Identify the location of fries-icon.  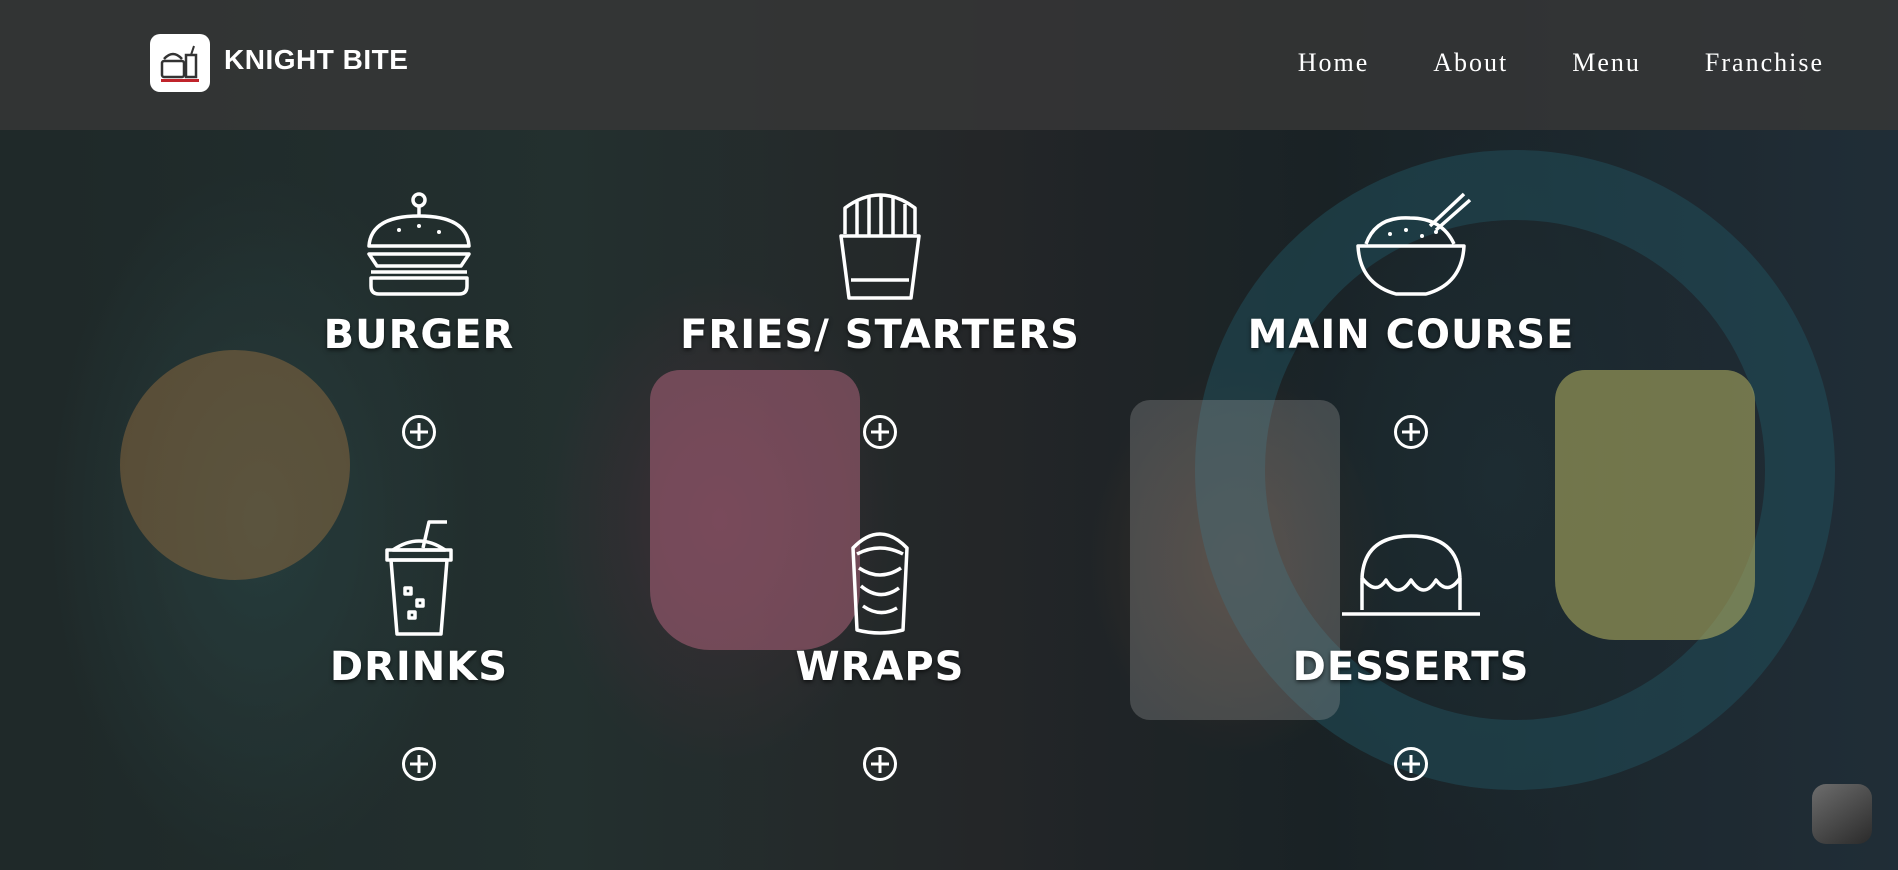
(880, 246).